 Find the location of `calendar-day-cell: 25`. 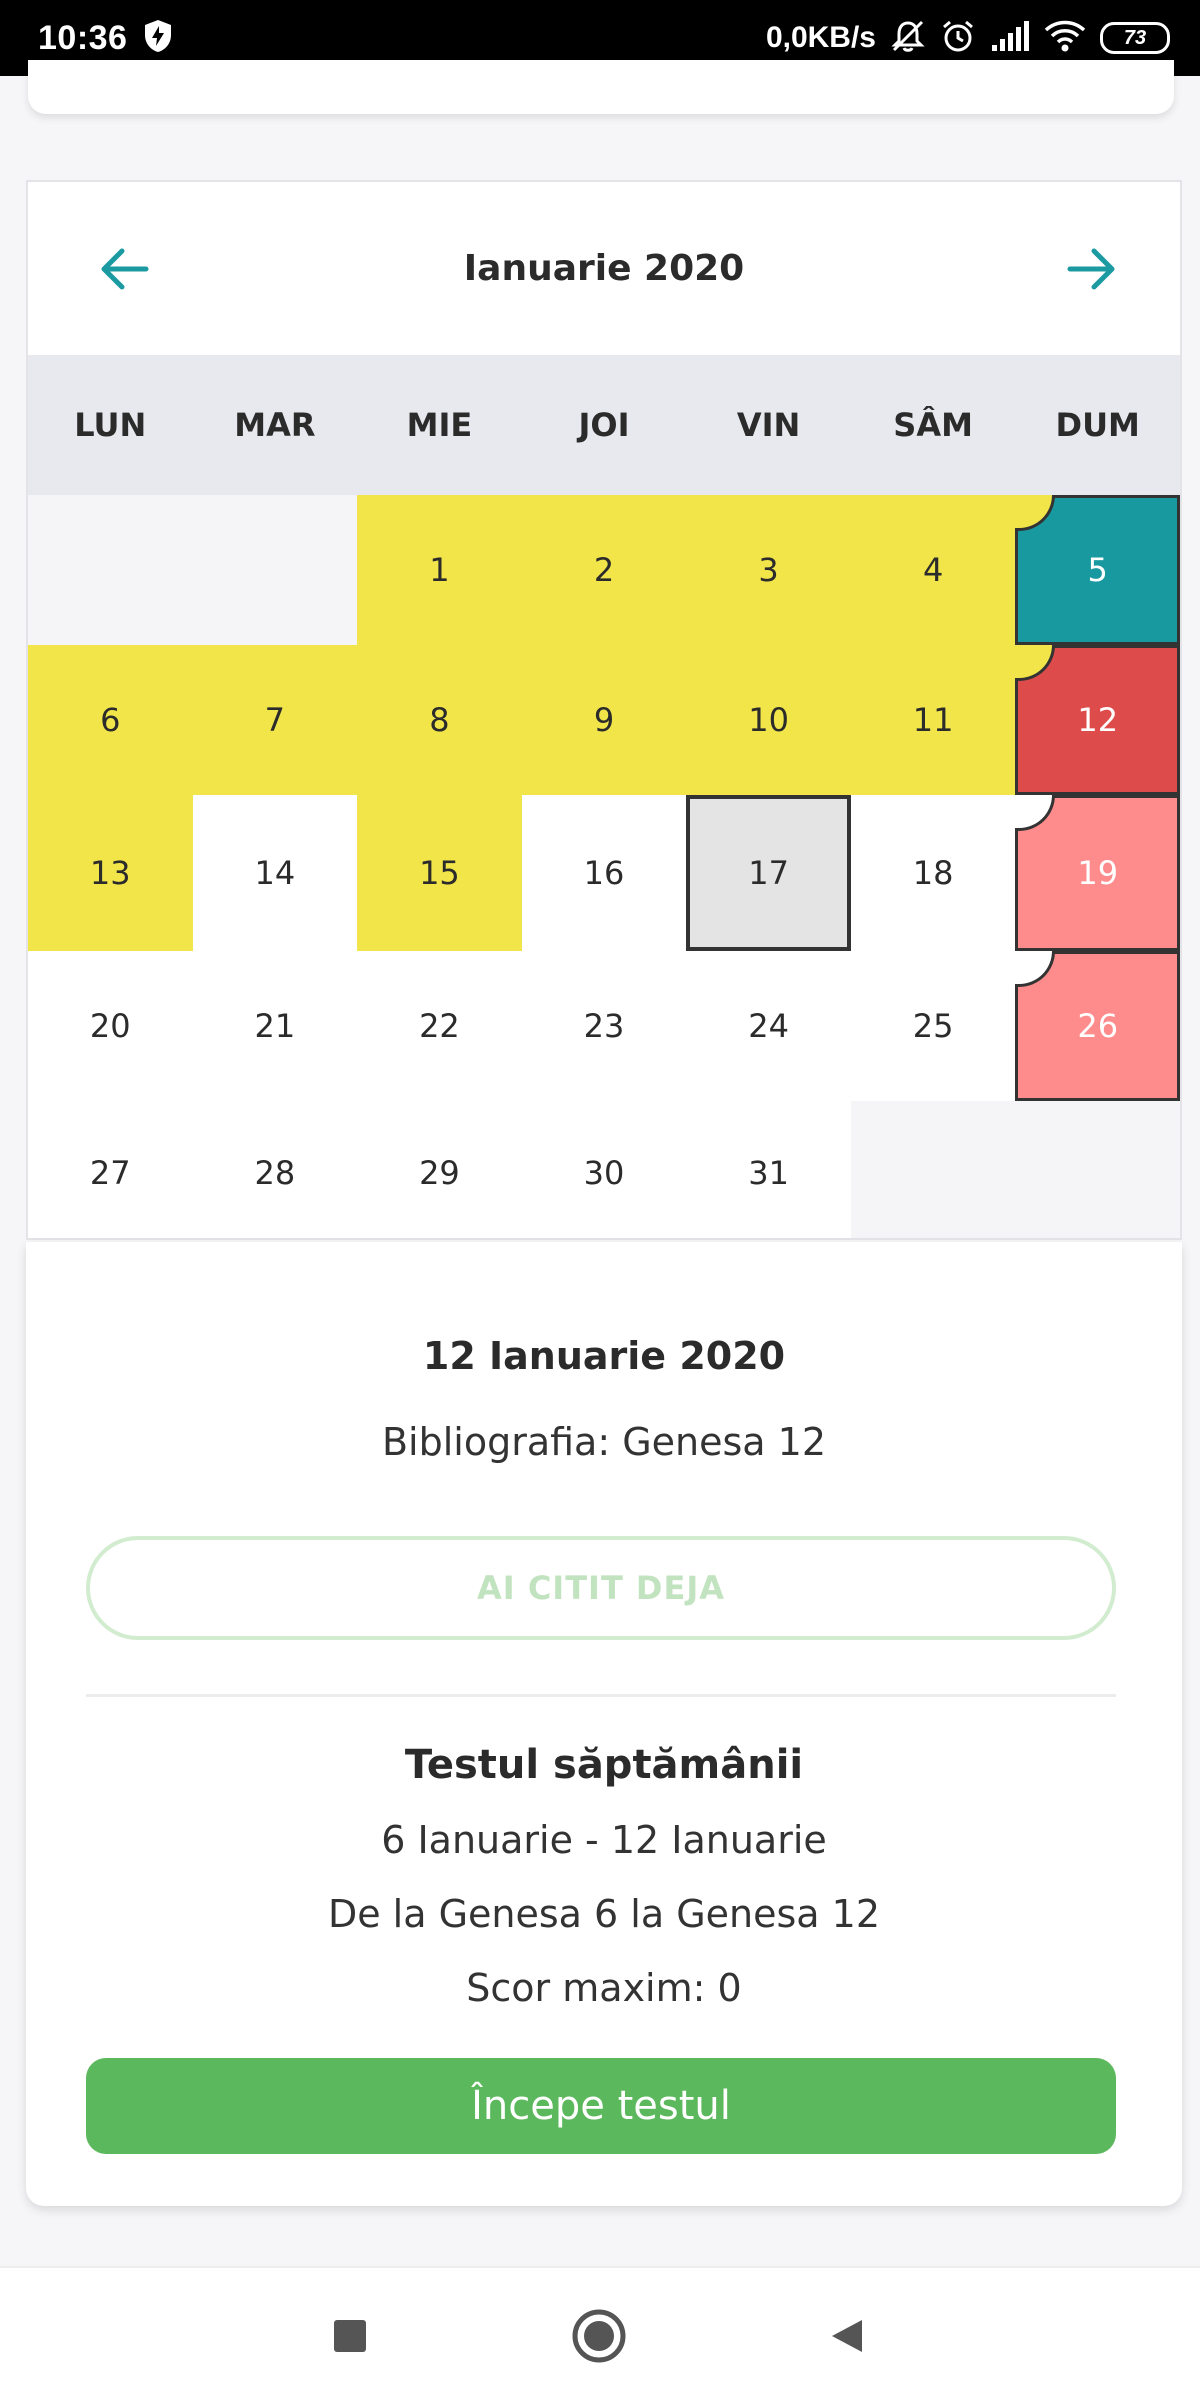

calendar-day-cell: 25 is located at coordinates (933, 1026).